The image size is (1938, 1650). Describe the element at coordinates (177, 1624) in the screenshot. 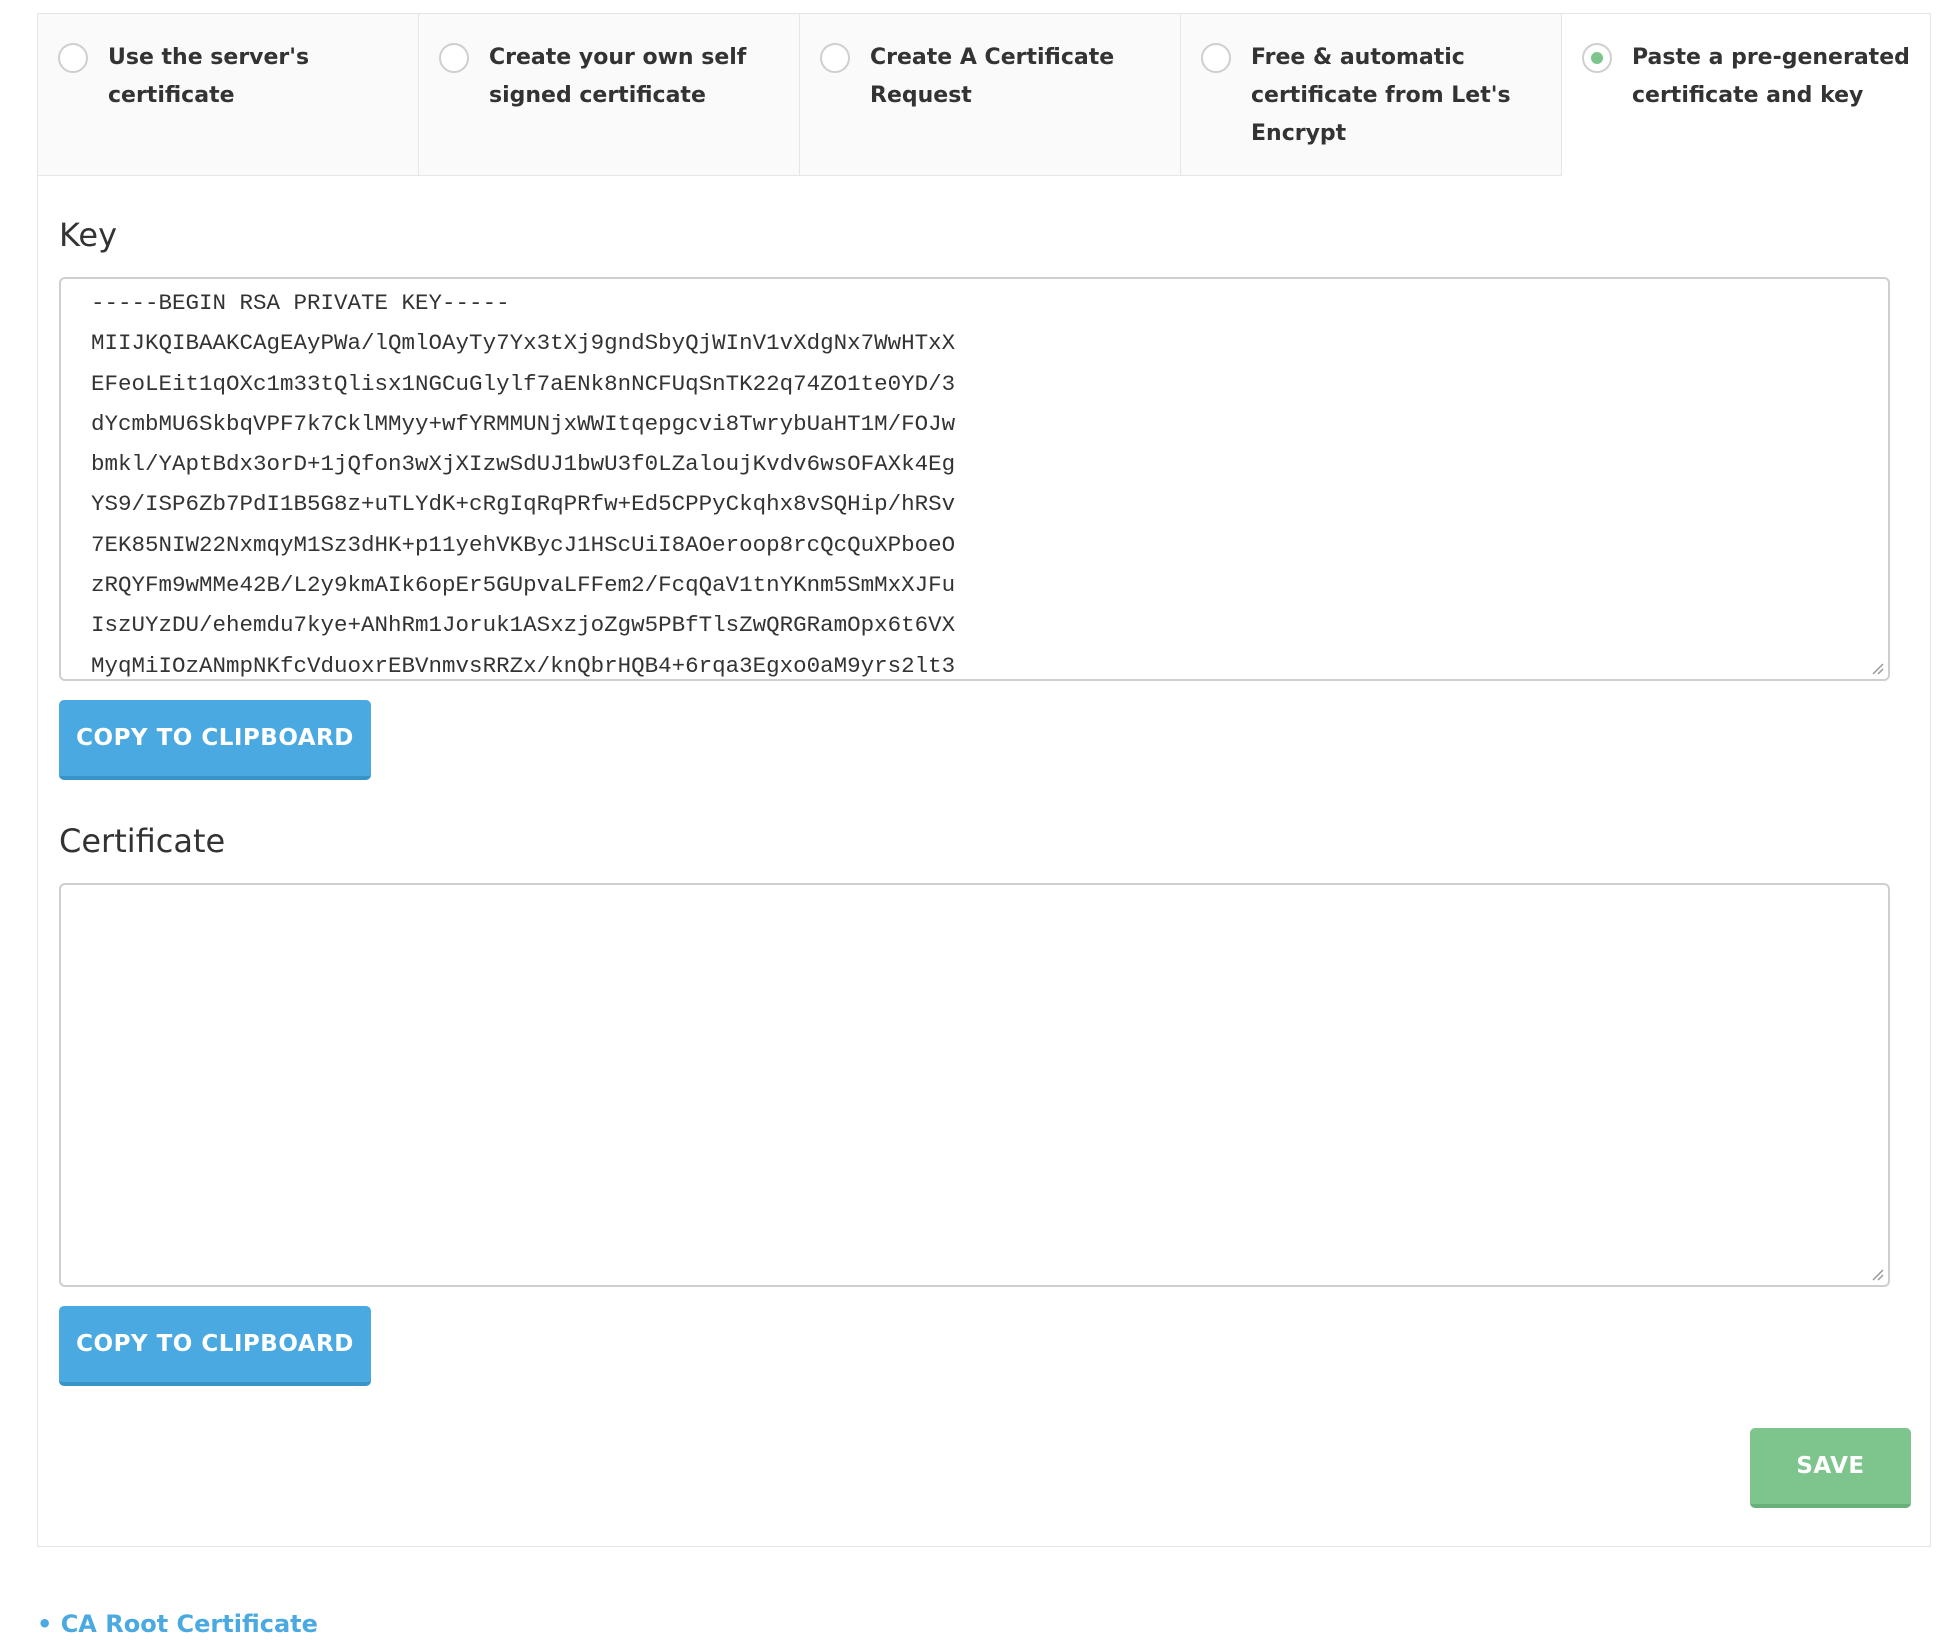

I see `ca-root-certificate-link: • CA Root Certificate` at that location.